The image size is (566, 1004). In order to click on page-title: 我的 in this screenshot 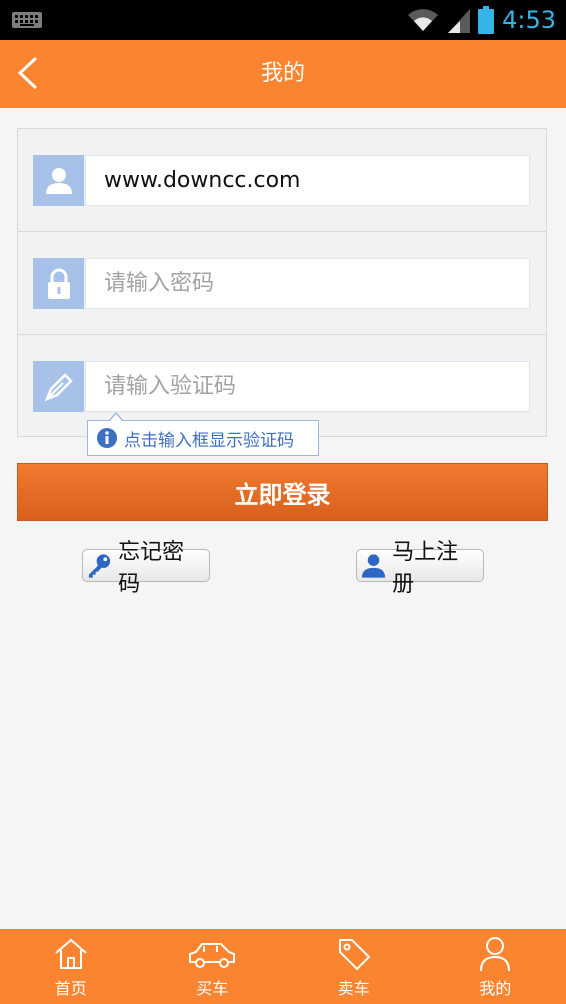, I will do `click(282, 73)`.